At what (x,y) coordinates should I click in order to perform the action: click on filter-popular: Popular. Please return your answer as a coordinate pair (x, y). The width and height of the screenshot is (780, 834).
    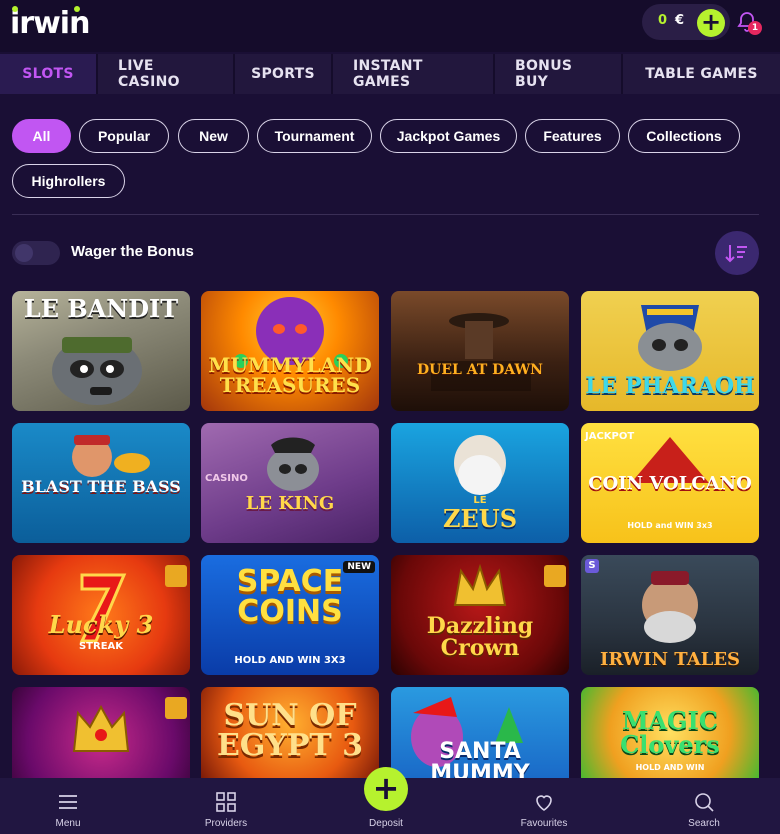
    Looking at the image, I should click on (124, 136).